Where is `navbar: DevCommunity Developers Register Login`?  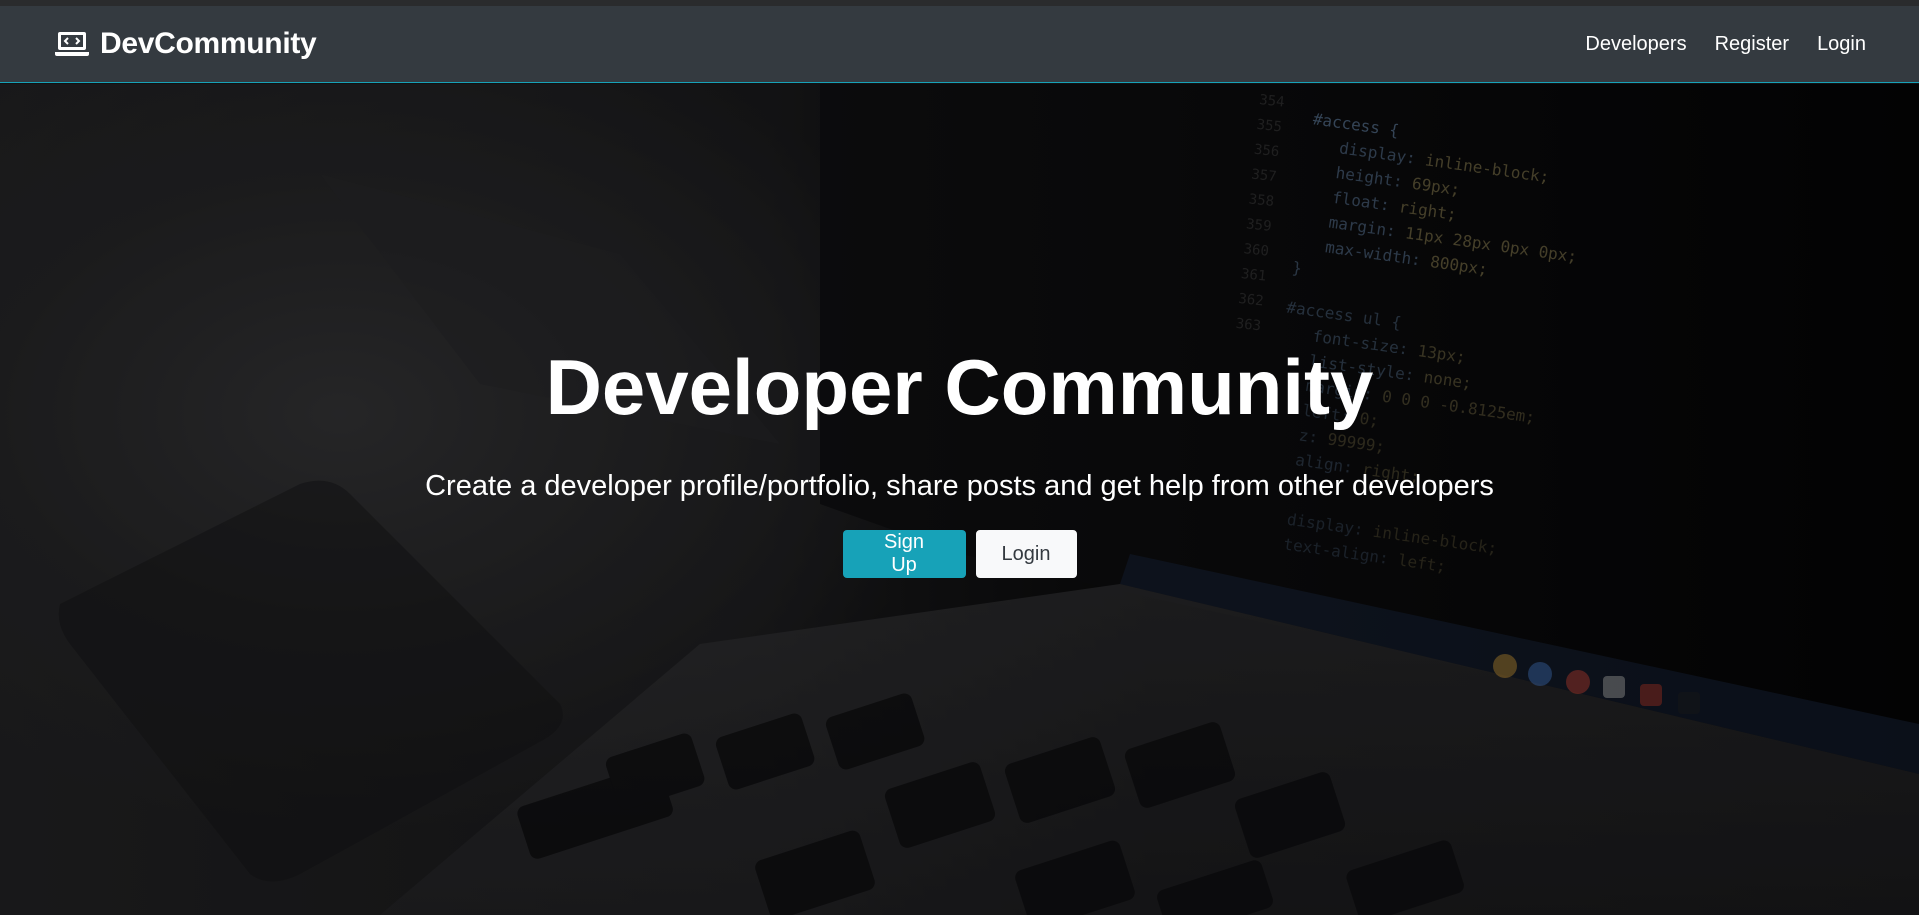 navbar: DevCommunity Developers Register Login is located at coordinates (959, 44).